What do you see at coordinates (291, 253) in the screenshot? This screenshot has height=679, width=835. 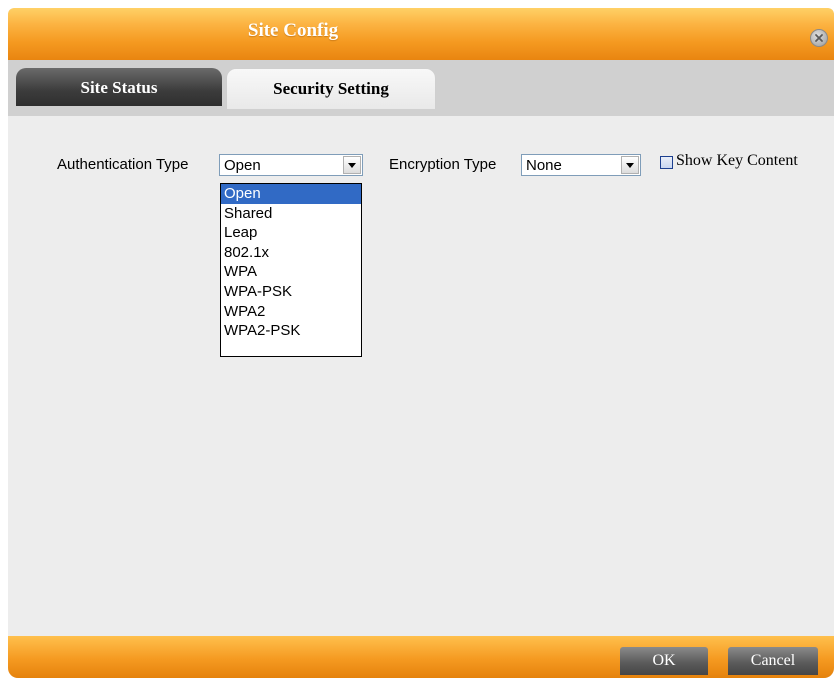 I see `dropdown-option: 802.1x` at bounding box center [291, 253].